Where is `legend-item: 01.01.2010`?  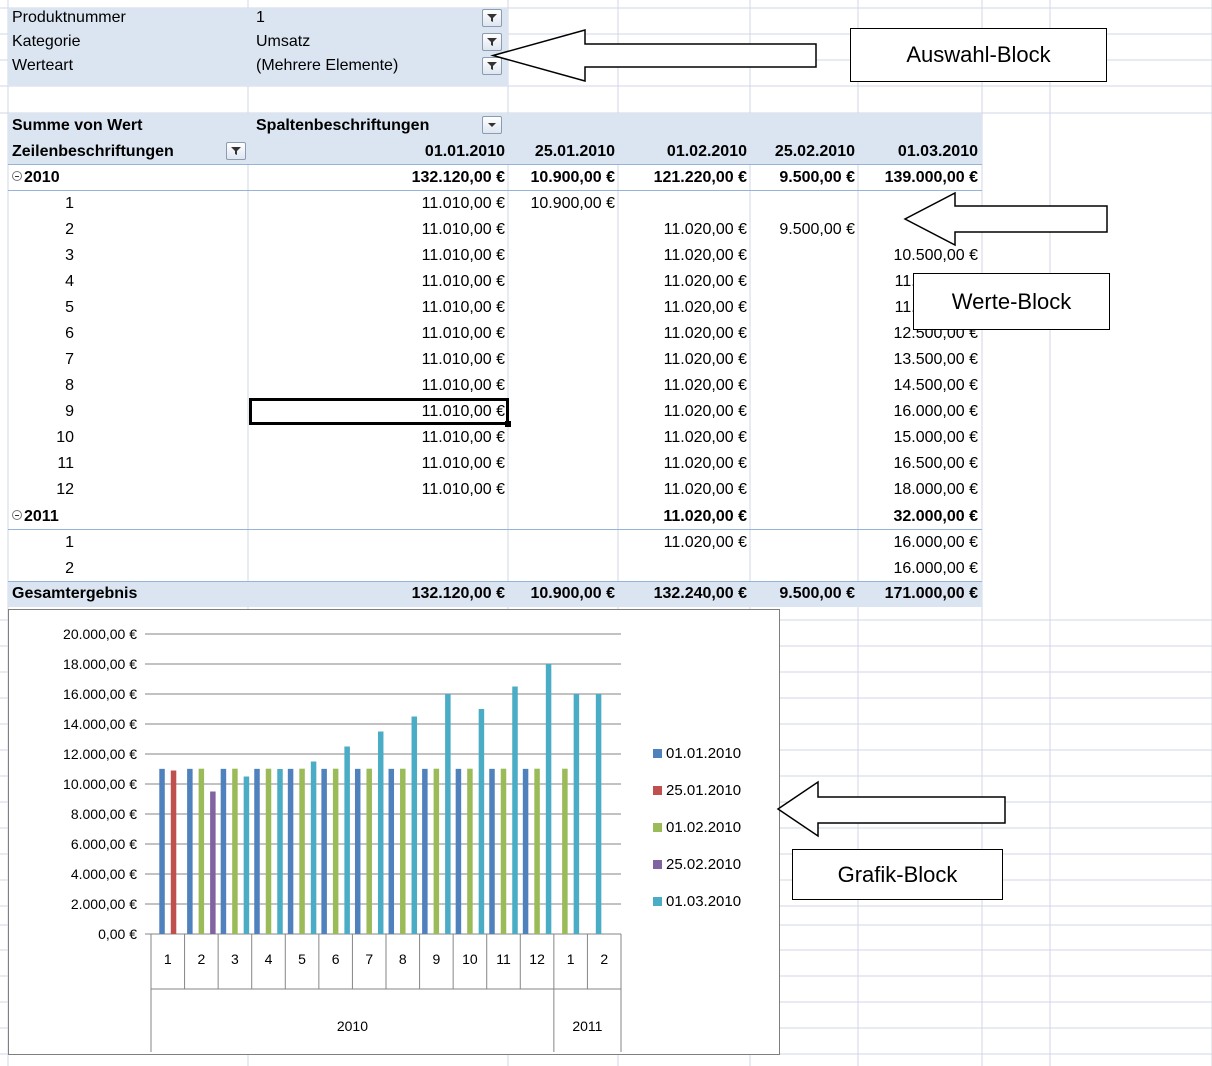
legend-item: 01.01.2010 is located at coordinates (697, 753).